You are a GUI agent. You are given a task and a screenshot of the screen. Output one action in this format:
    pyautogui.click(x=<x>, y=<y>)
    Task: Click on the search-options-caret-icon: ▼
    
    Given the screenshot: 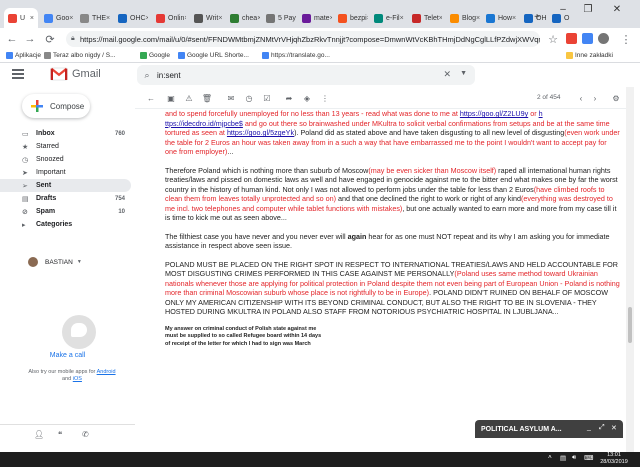 What is the action you would take?
    pyautogui.click(x=463, y=73)
    